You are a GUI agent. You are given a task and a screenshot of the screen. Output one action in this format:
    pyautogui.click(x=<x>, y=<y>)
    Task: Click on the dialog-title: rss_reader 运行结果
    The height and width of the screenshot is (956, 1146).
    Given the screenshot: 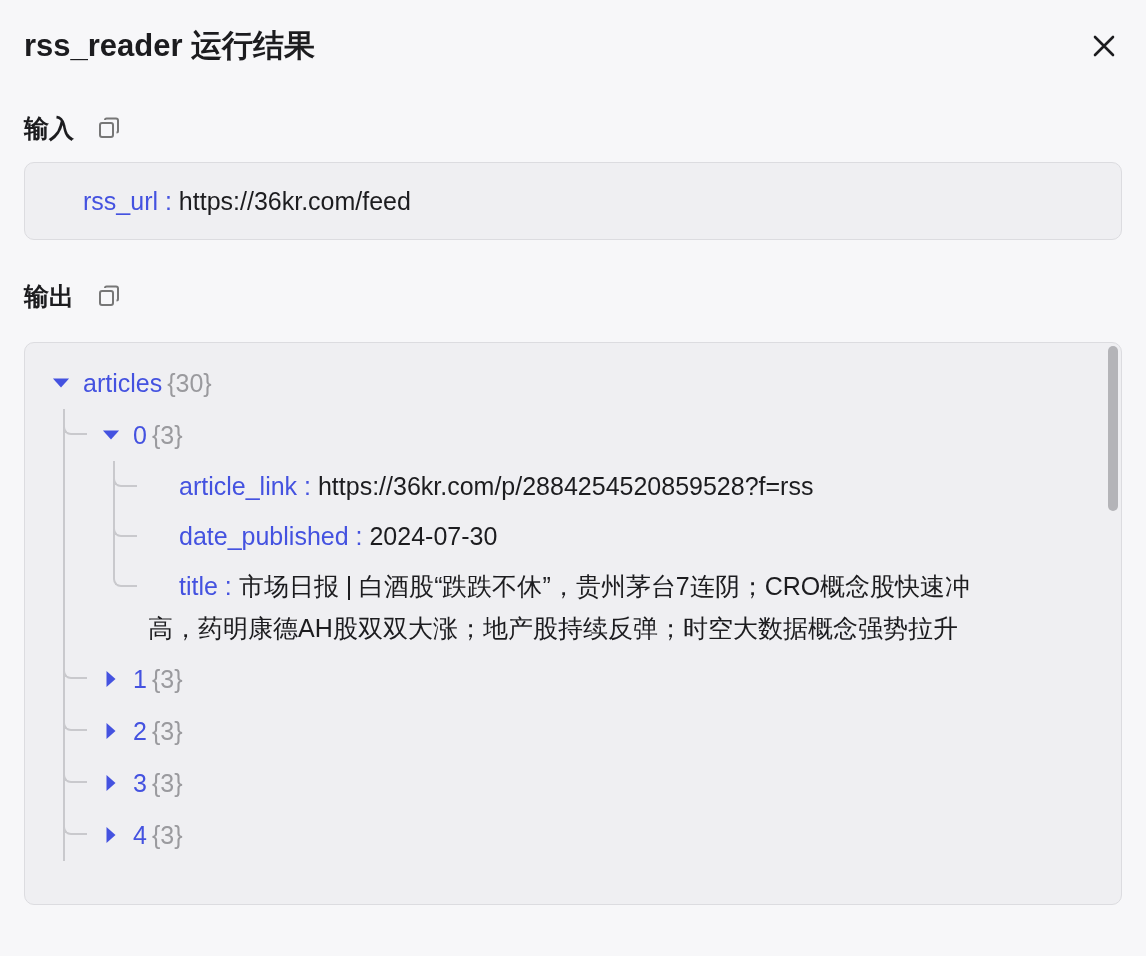 What is the action you would take?
    pyautogui.click(x=170, y=46)
    